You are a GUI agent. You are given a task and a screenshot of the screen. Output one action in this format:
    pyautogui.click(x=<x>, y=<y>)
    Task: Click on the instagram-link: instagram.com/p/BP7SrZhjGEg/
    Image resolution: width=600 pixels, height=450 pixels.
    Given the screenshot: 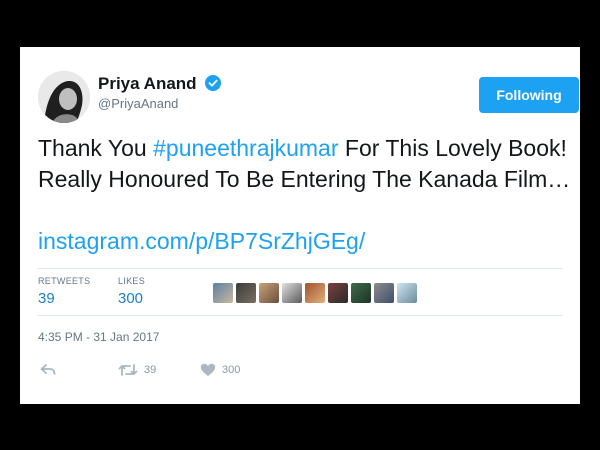 What is the action you would take?
    pyautogui.click(x=201, y=241)
    